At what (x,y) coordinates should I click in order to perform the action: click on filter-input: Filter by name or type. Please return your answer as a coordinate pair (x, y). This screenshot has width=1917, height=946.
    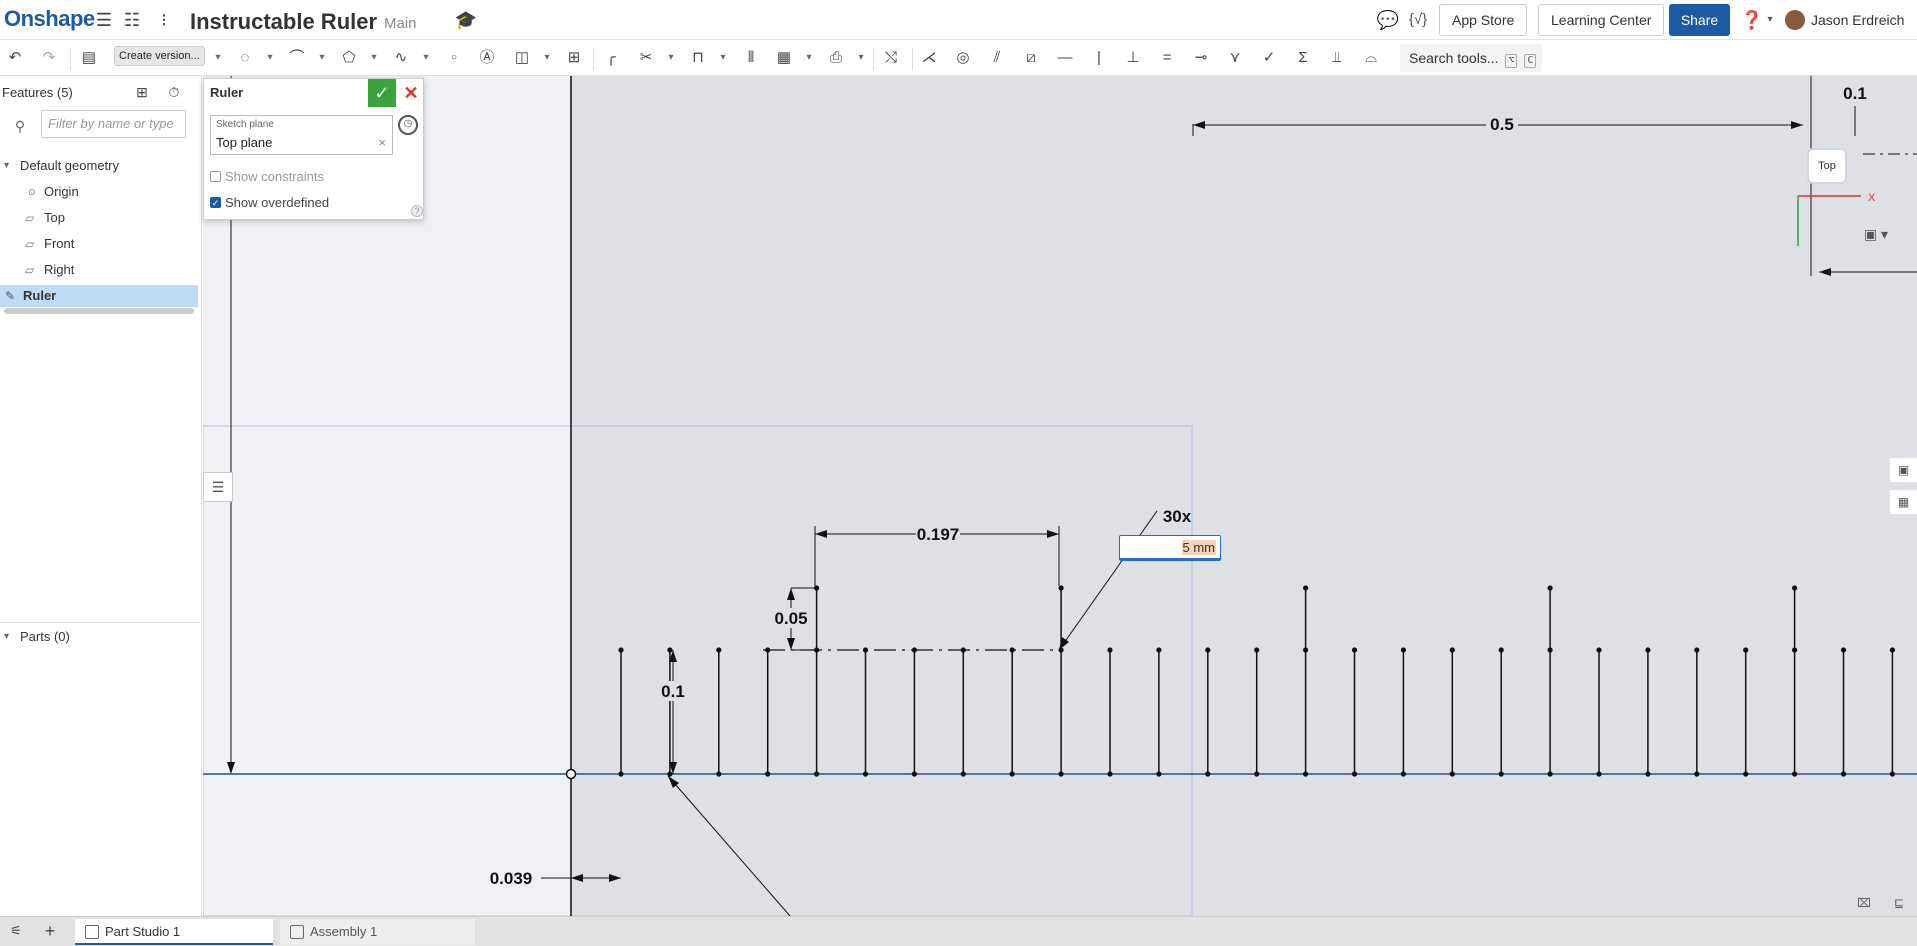
    Looking at the image, I should click on (113, 124).